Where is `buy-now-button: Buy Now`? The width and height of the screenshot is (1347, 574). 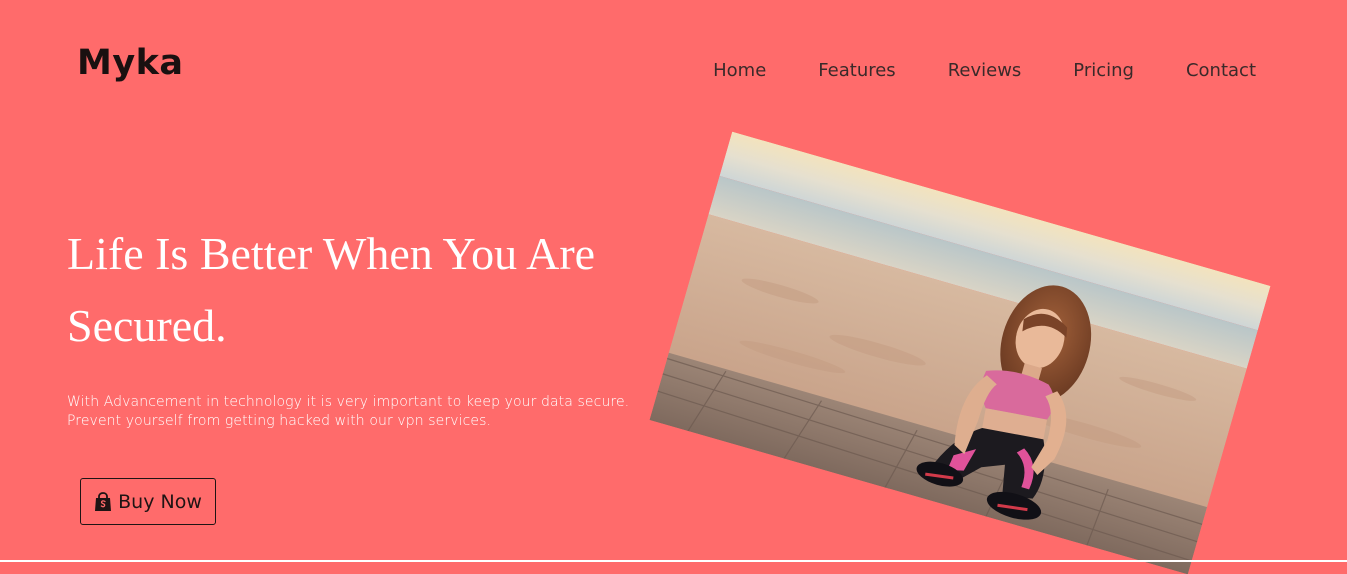
buy-now-button: Buy Now is located at coordinates (148, 501).